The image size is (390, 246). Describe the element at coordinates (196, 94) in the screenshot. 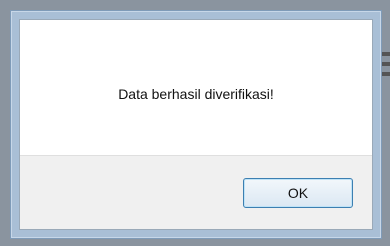

I see `dialog-message: Data berhasil diverifikasi!` at that location.